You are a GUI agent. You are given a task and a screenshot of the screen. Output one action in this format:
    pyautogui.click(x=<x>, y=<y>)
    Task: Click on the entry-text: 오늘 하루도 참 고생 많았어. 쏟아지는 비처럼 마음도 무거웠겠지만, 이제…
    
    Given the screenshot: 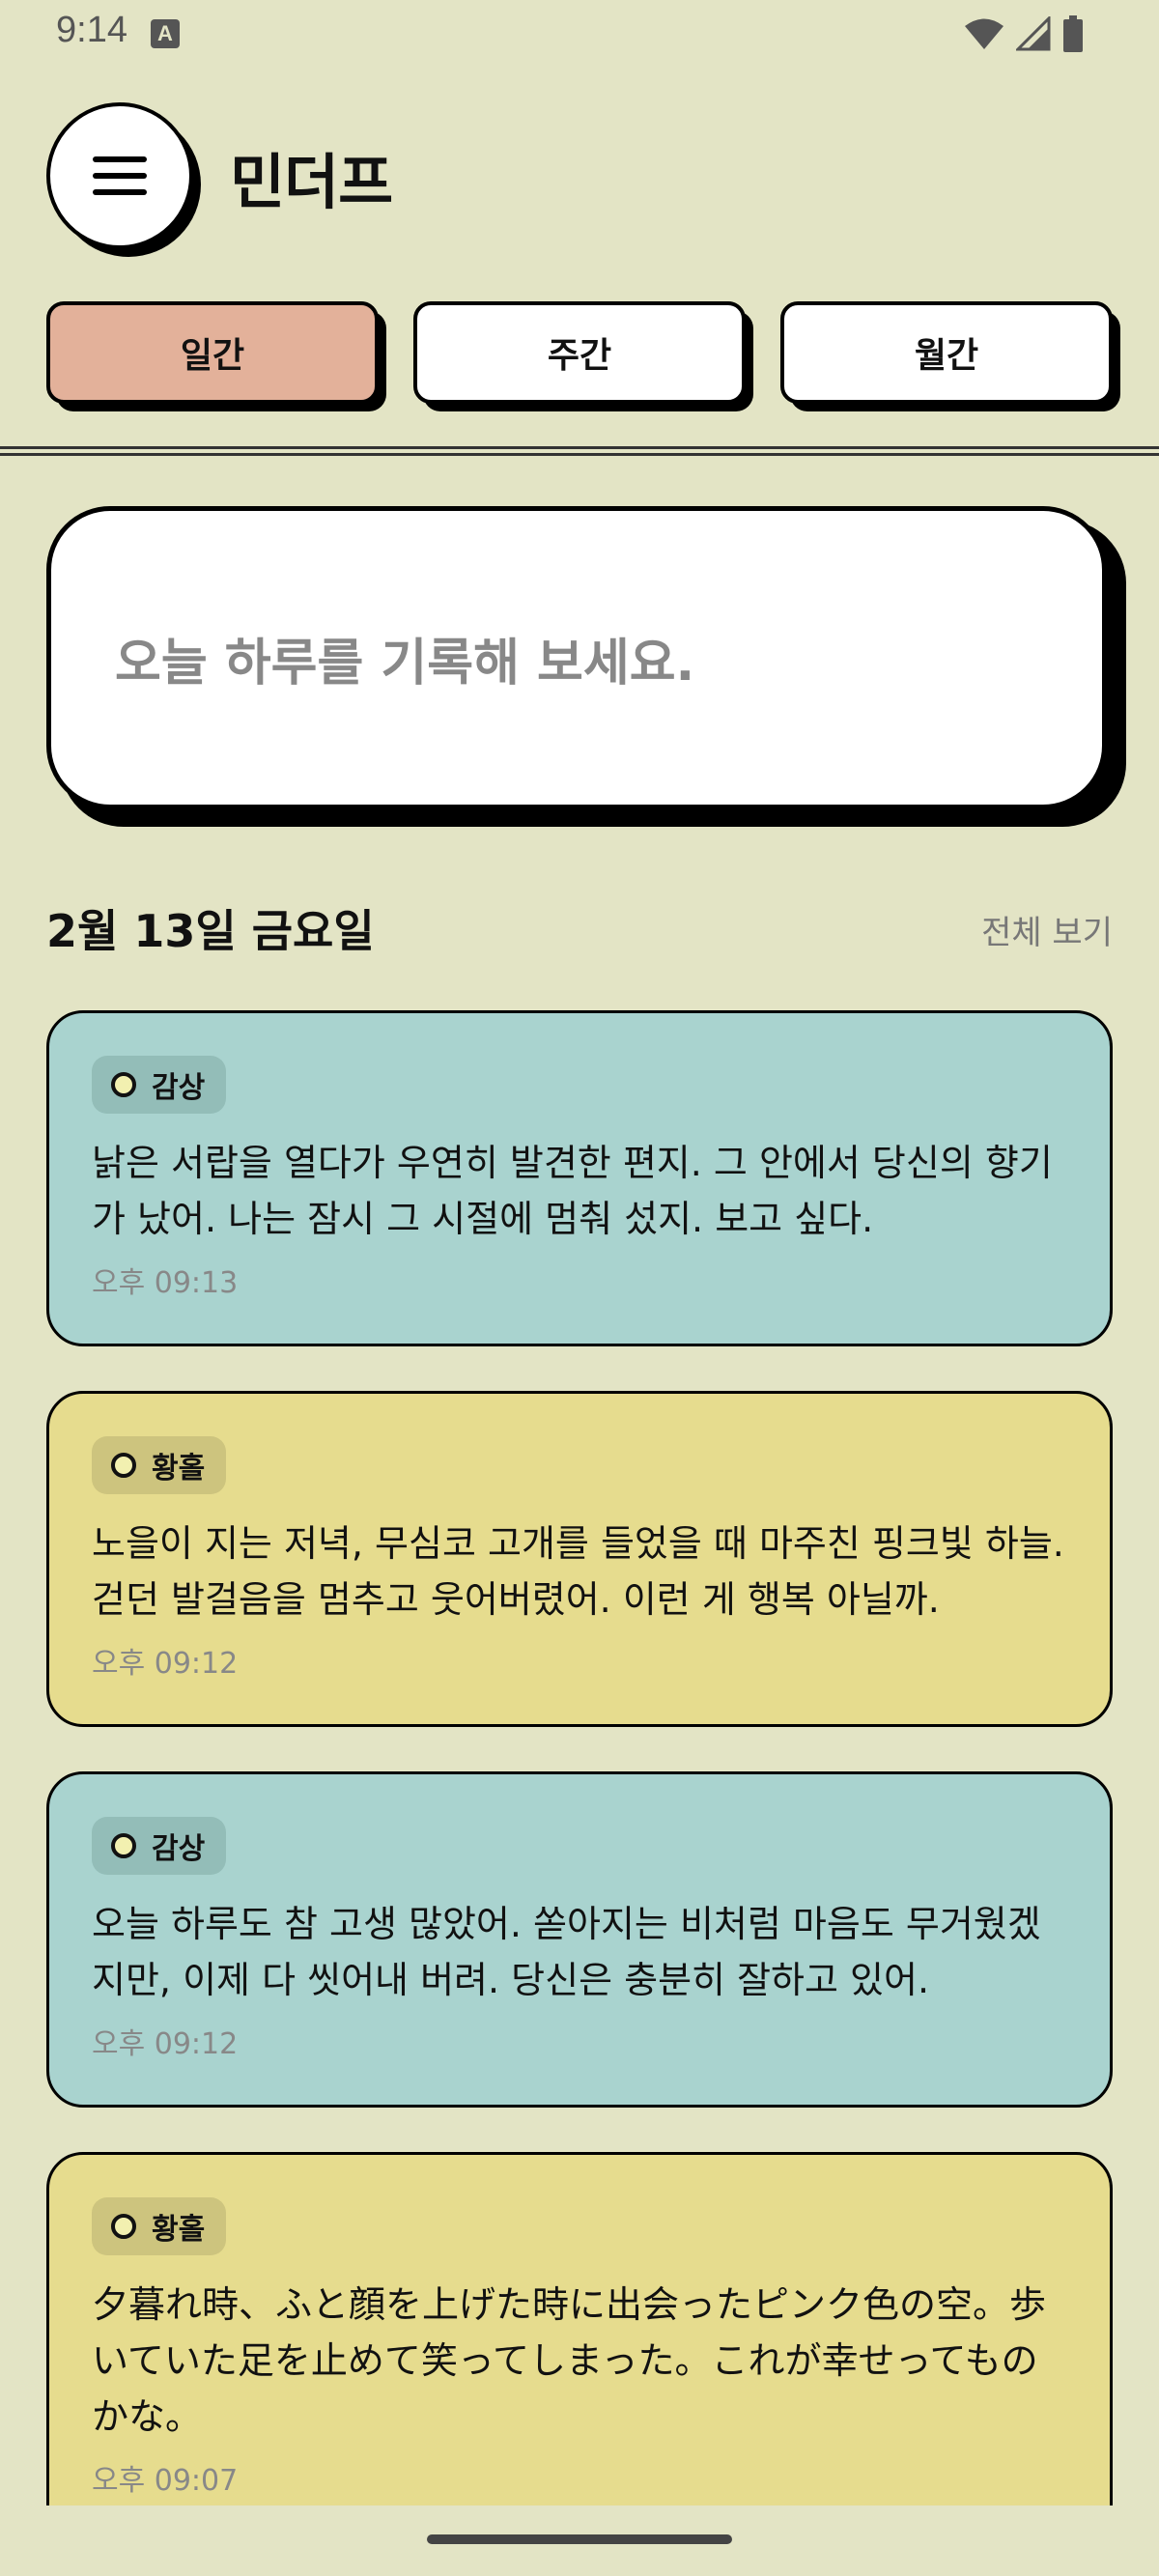 What is the action you would take?
    pyautogui.click(x=566, y=1952)
    